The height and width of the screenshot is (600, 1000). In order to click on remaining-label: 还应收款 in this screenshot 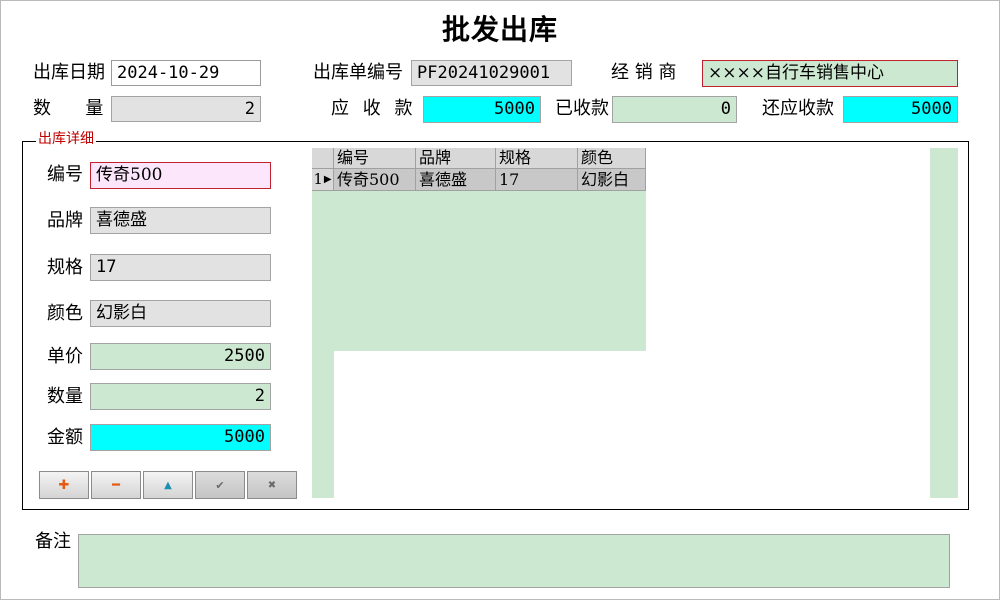, I will do `click(798, 108)`.